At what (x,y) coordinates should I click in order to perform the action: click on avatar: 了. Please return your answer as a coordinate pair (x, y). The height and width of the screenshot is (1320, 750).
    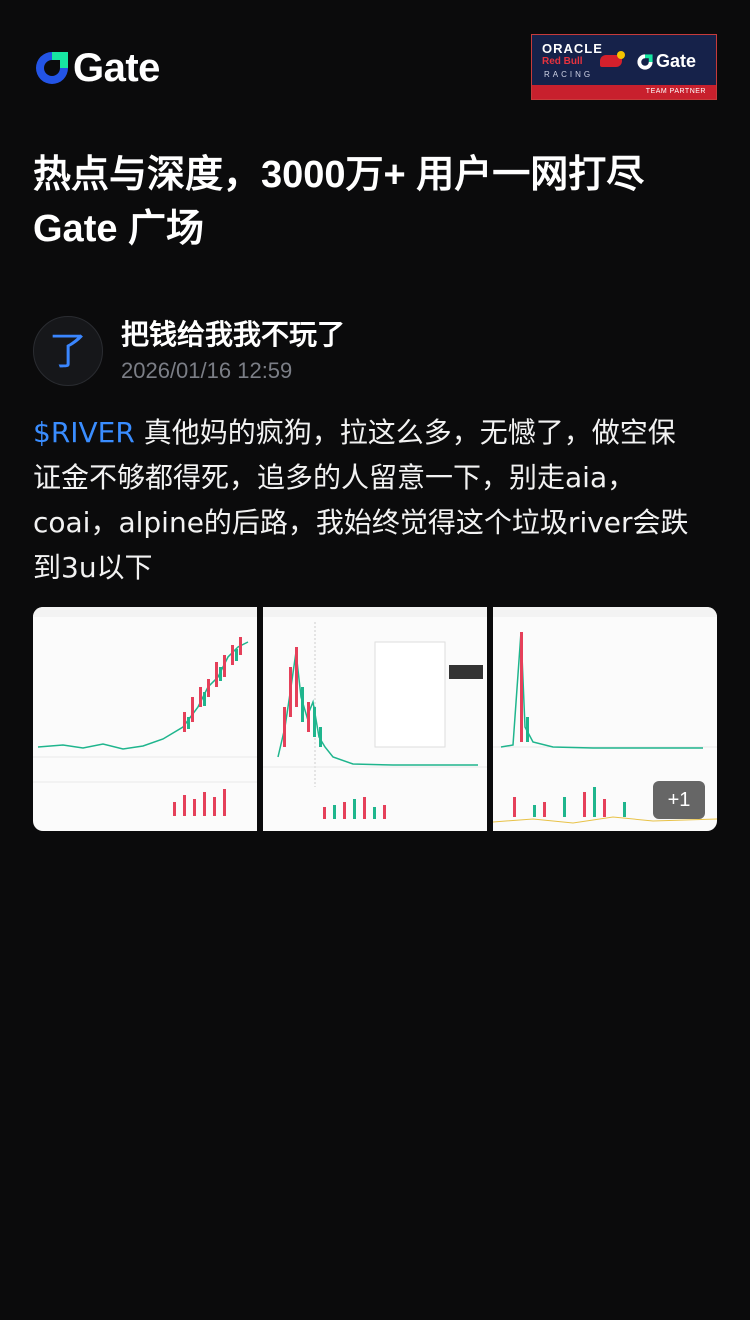
    Looking at the image, I should click on (68, 351).